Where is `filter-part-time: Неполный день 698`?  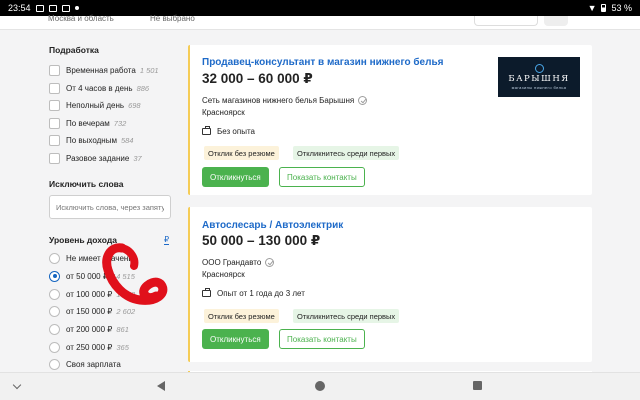 filter-part-time: Неполный день 698 is located at coordinates (95, 105).